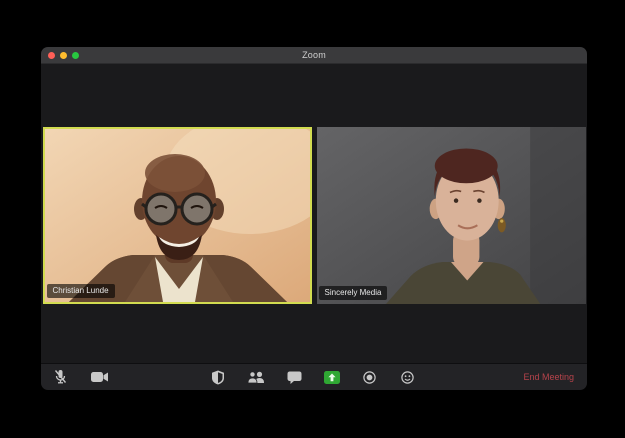 This screenshot has width=625, height=438. Describe the element at coordinates (353, 293) in the screenshot. I see `participant-name-label: Sincerely Media` at that location.